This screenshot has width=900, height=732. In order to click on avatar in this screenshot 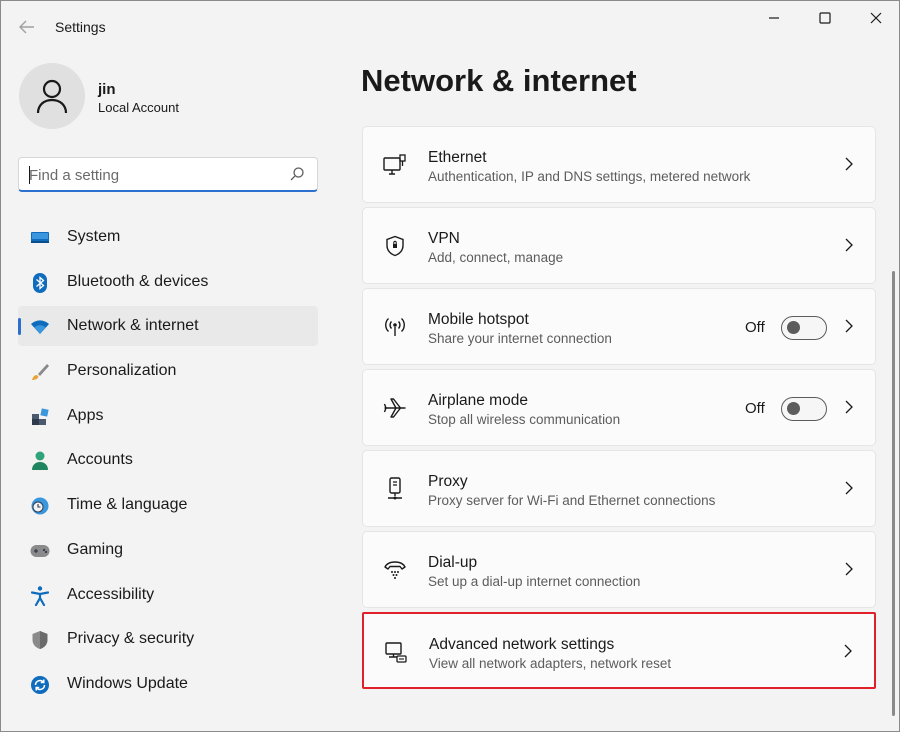, I will do `click(52, 96)`.